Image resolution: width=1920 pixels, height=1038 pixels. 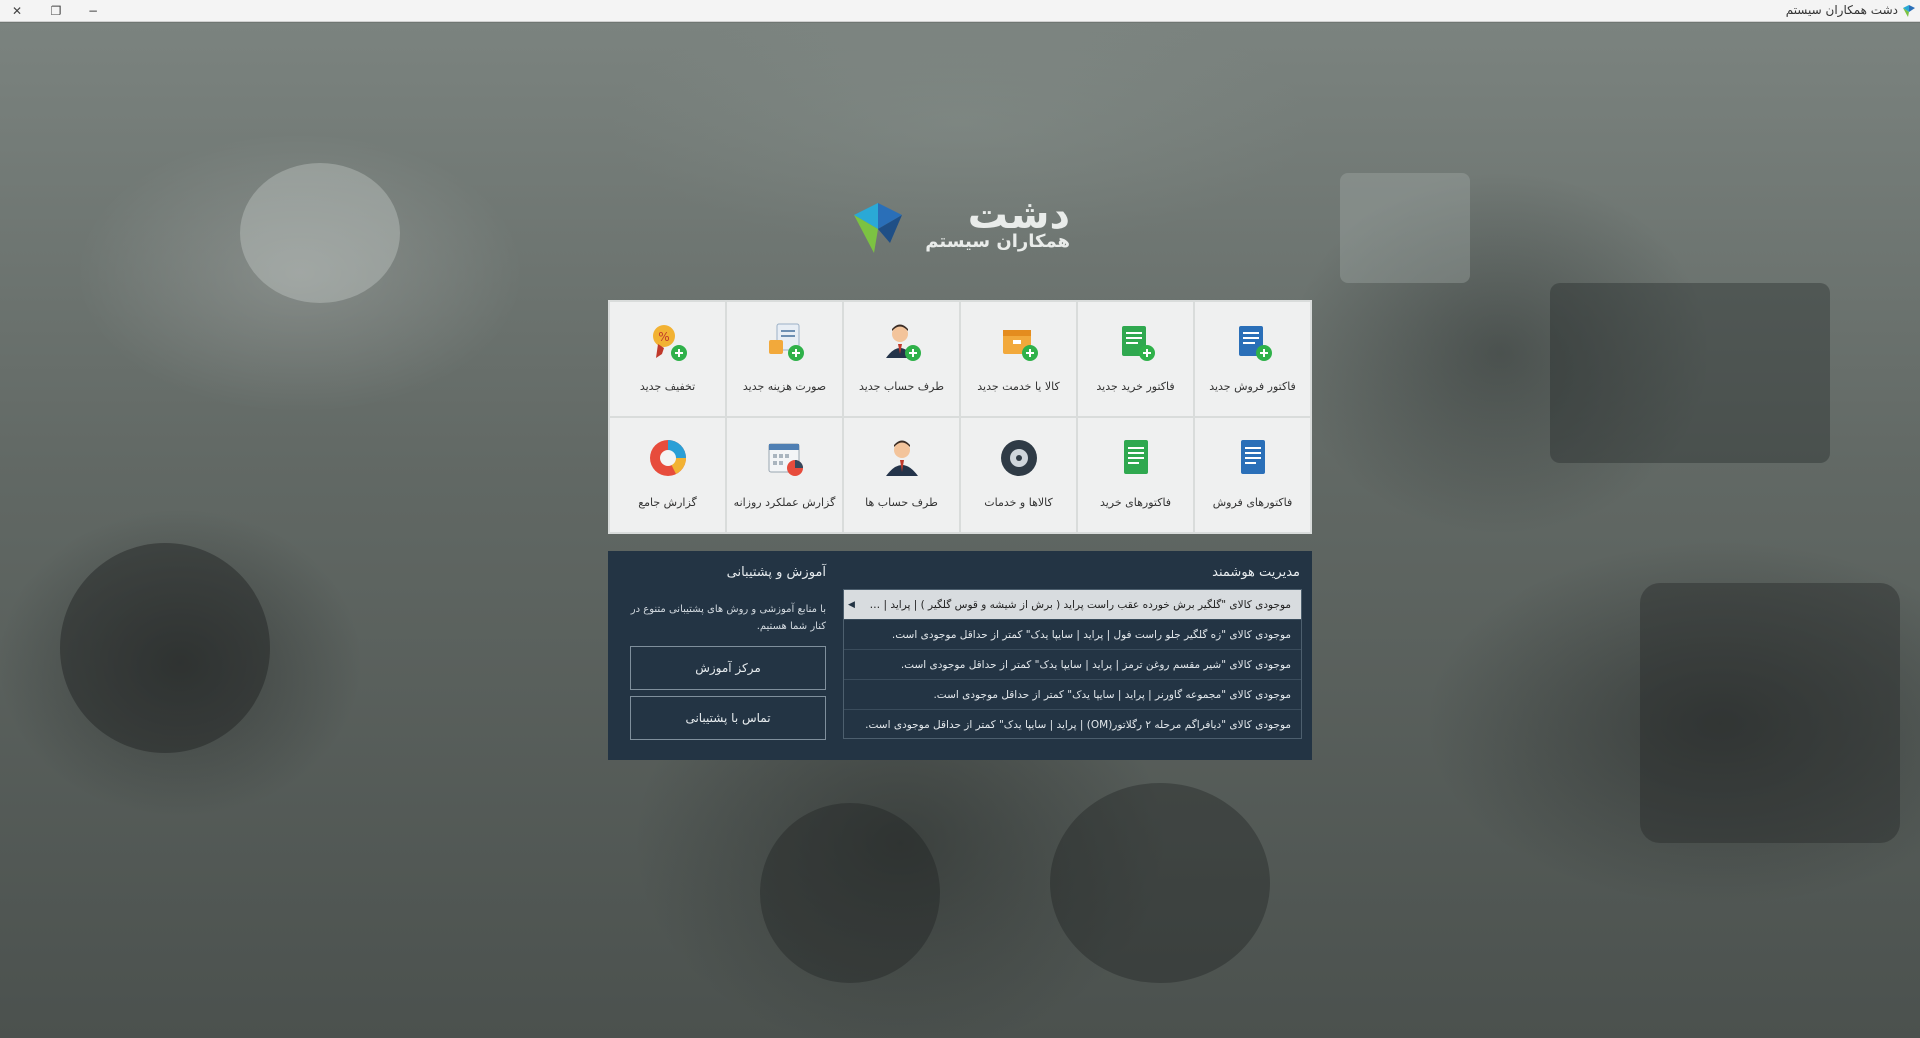 What do you see at coordinates (1909, 11) in the screenshot?
I see `app-logo-icon` at bounding box center [1909, 11].